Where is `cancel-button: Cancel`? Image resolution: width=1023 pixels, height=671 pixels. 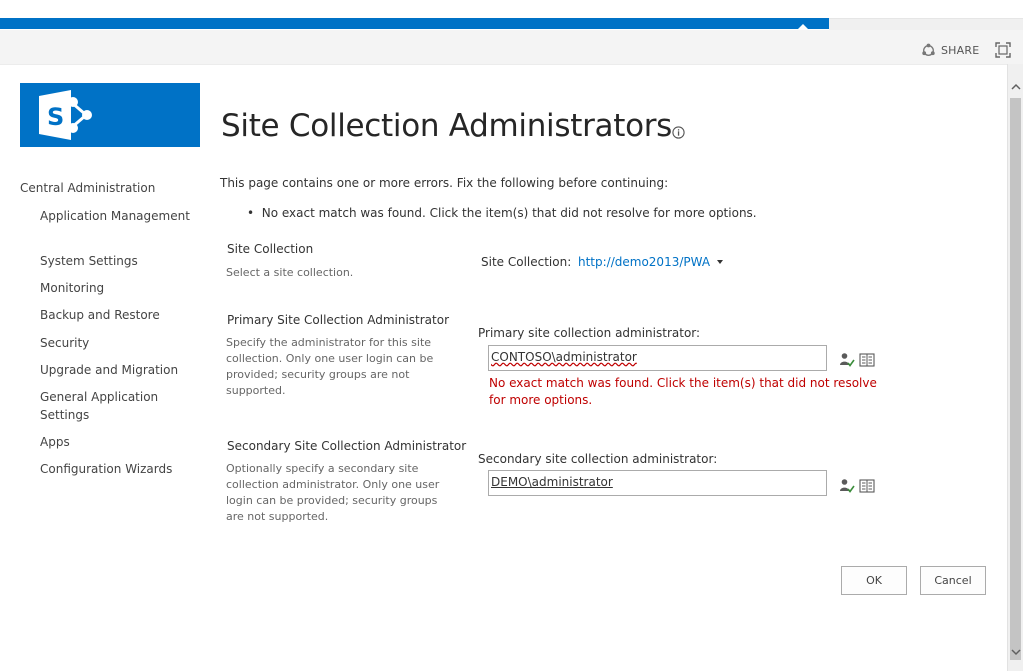
cancel-button: Cancel is located at coordinates (953, 580).